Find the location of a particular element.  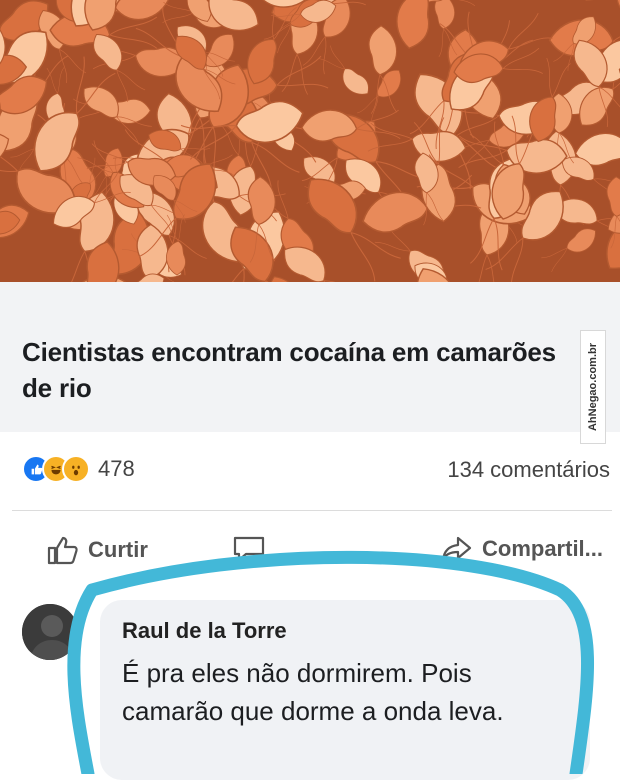

wow-icon is located at coordinates (76, 469).